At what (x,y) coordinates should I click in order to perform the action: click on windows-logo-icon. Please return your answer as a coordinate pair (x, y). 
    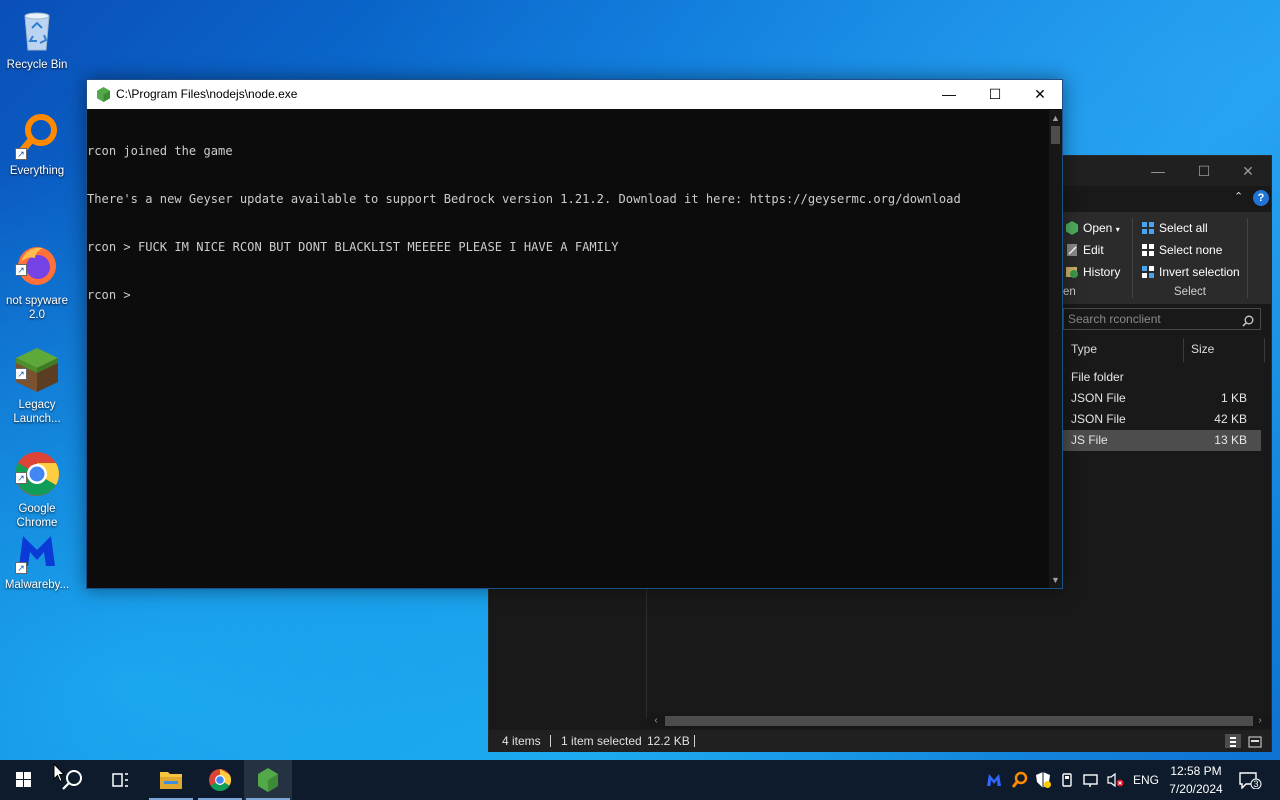
    Looking at the image, I should click on (23, 779).